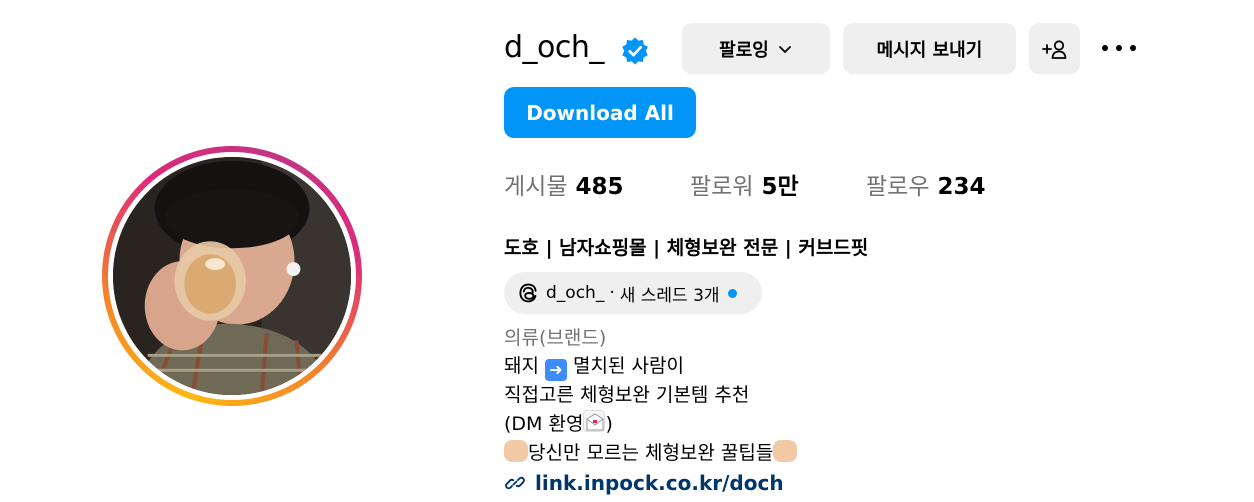 This screenshot has width=1254, height=502. I want to click on new-indicator-dot, so click(732, 293).